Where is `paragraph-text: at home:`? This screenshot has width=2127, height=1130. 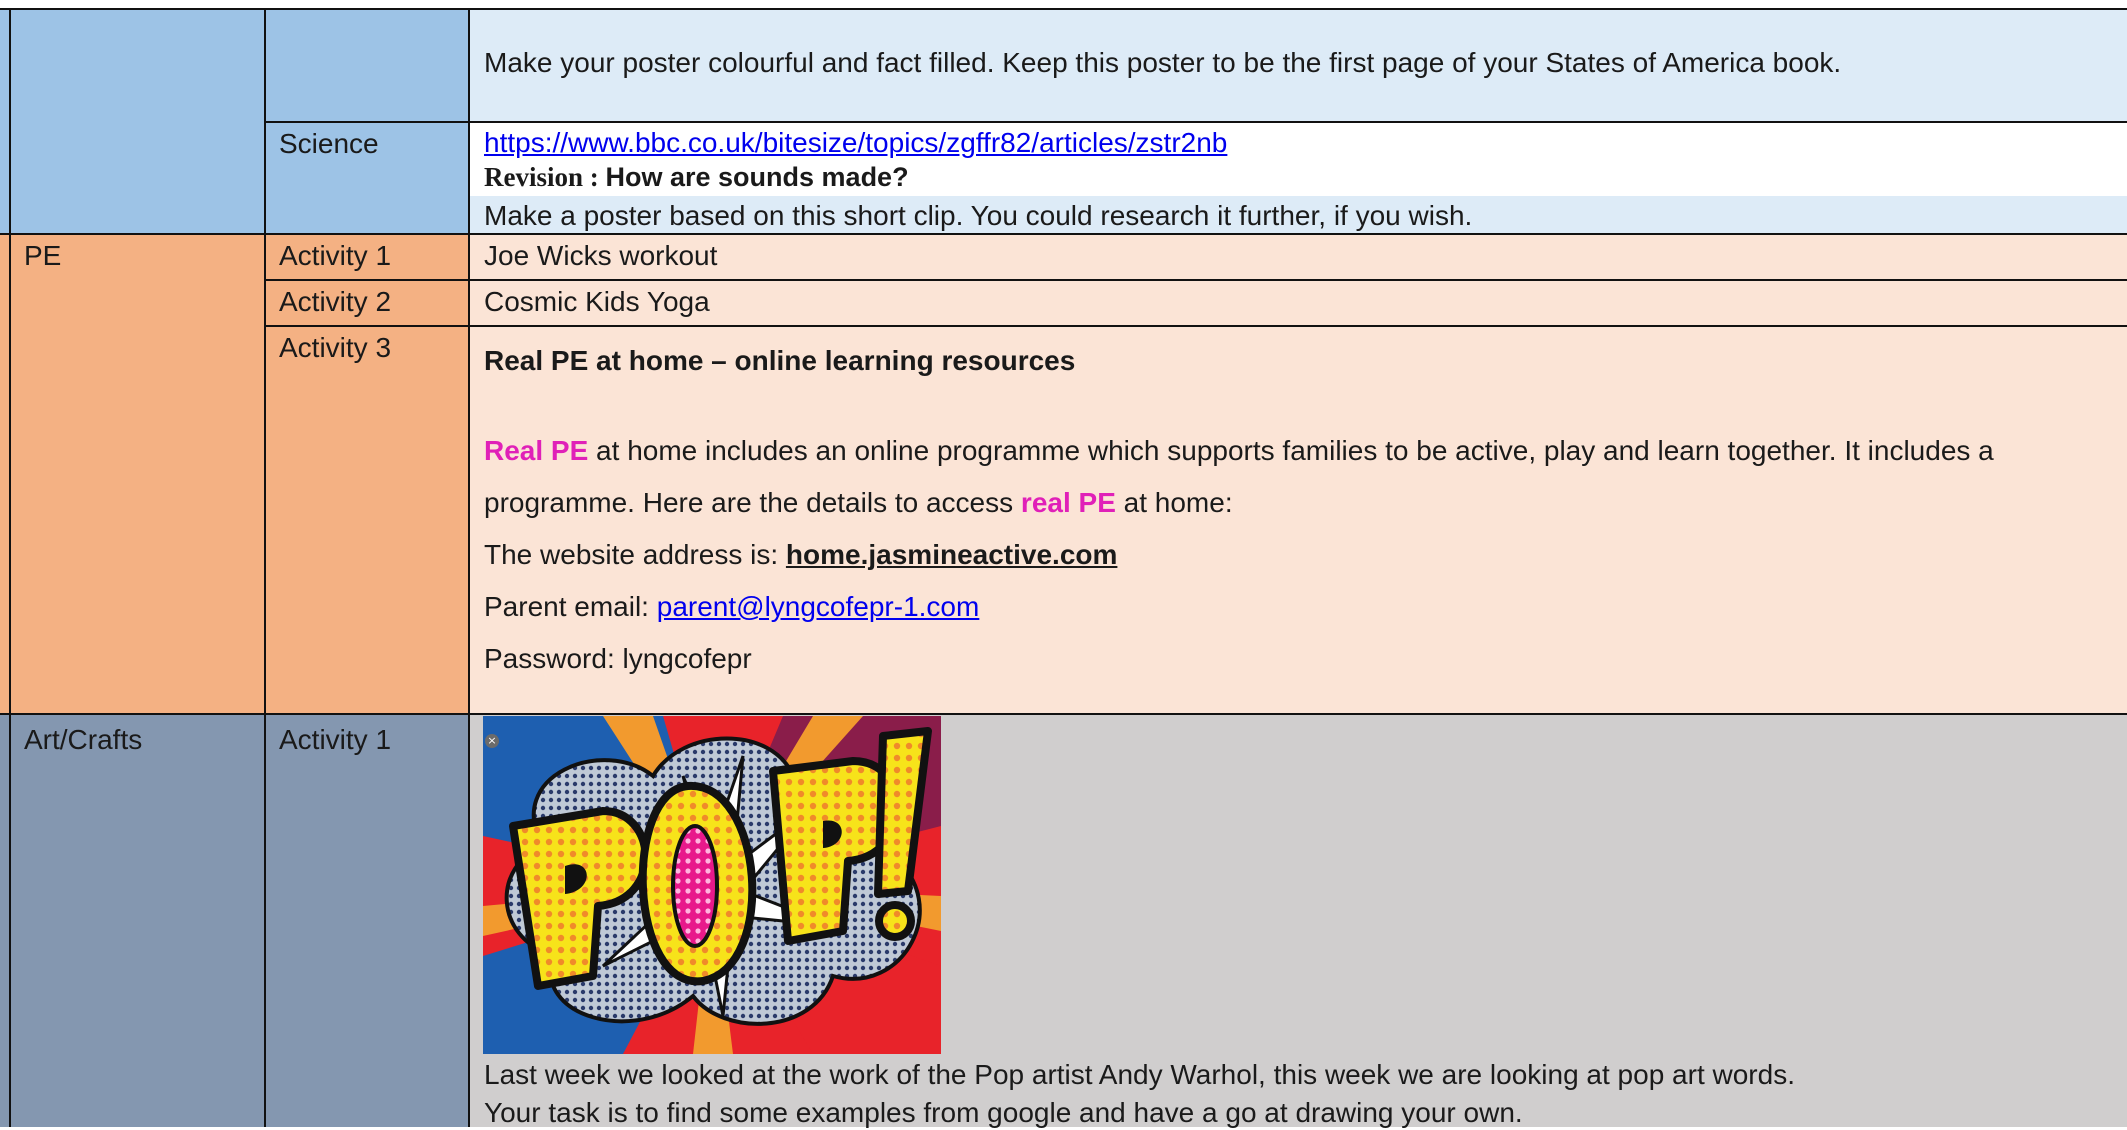 paragraph-text: at home: is located at coordinates (1174, 502).